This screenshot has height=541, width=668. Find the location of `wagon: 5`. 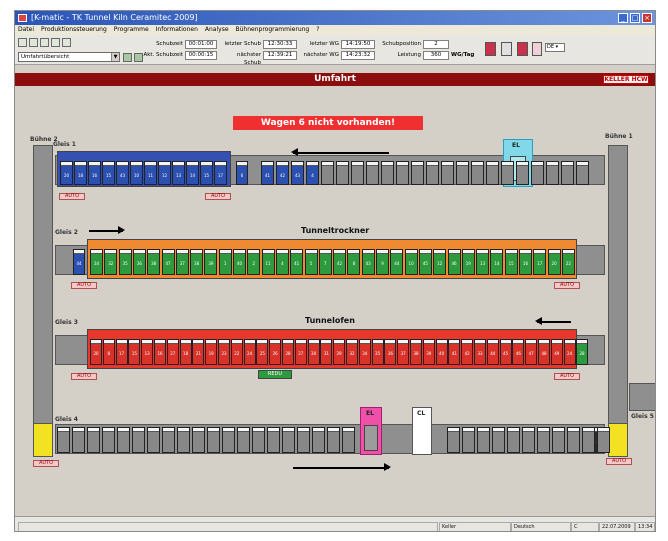

wagon: 5 is located at coordinates (311, 262).